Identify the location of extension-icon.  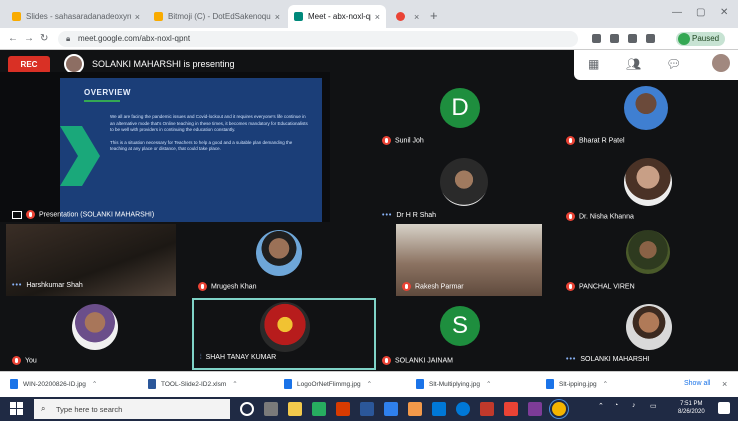
(632, 38).